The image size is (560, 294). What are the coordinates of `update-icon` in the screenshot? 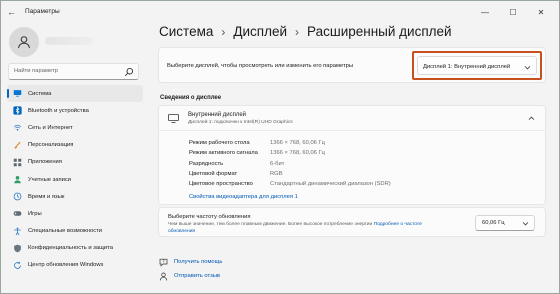 It's located at (17, 265).